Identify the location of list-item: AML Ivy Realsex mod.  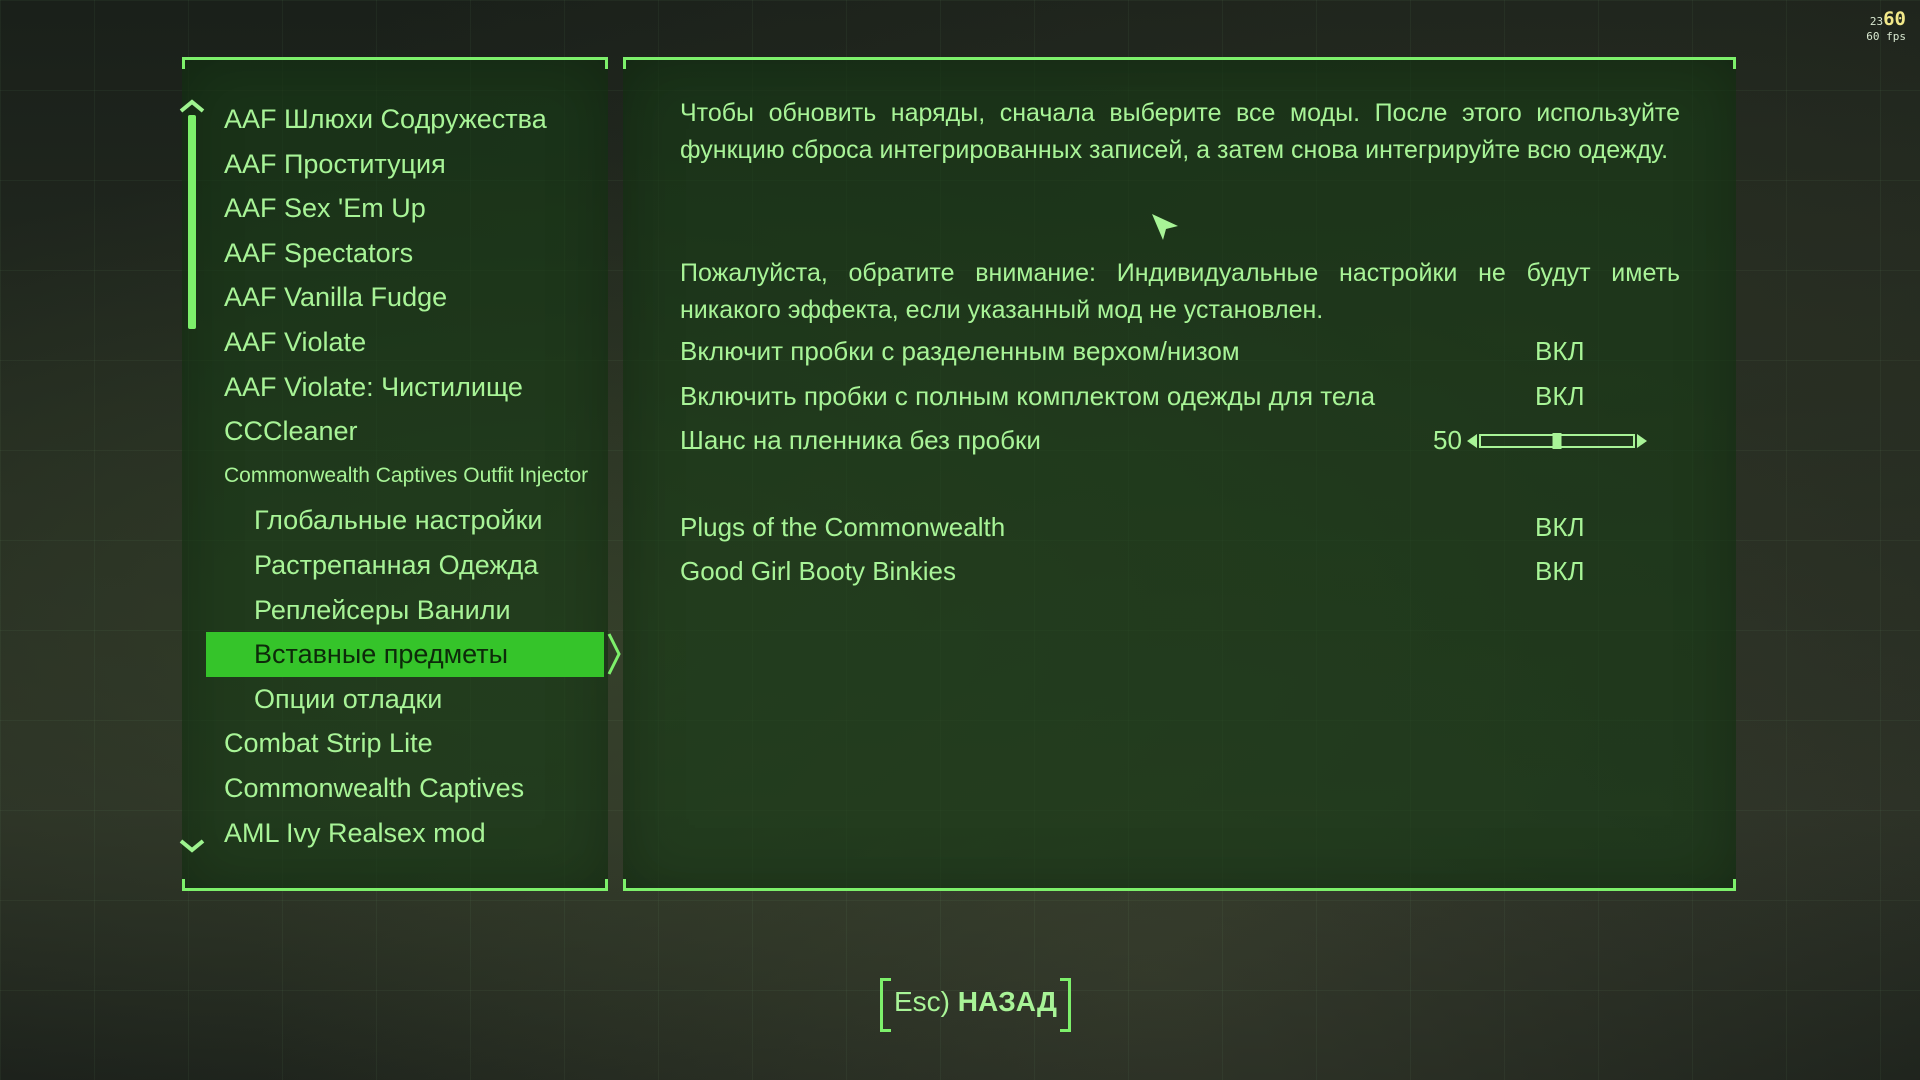
(395, 833).